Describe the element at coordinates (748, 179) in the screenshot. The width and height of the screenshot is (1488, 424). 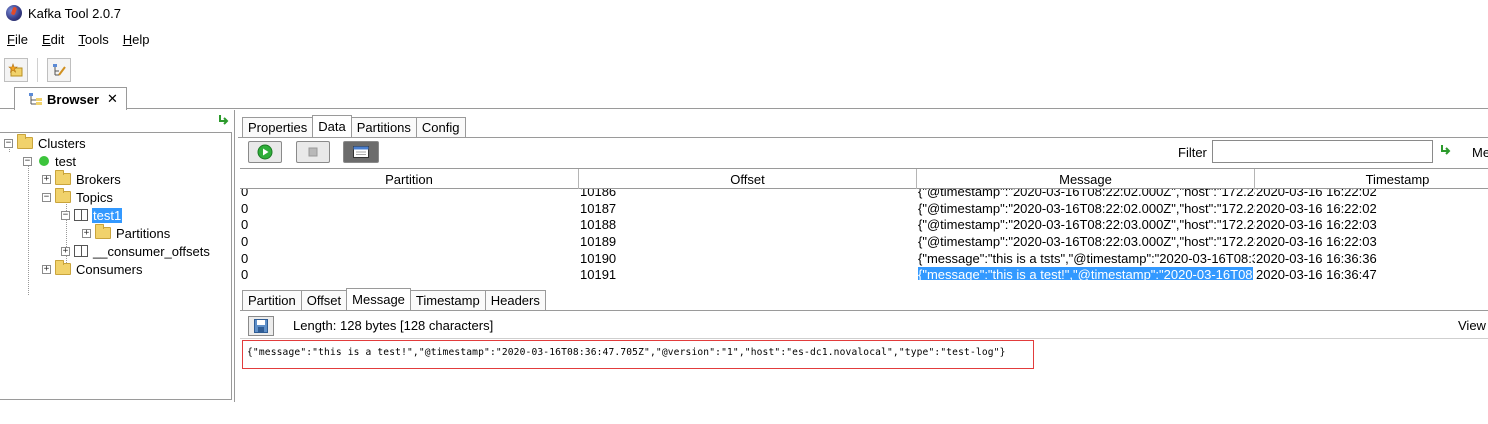
I see `column-header-offset: Offset` at that location.